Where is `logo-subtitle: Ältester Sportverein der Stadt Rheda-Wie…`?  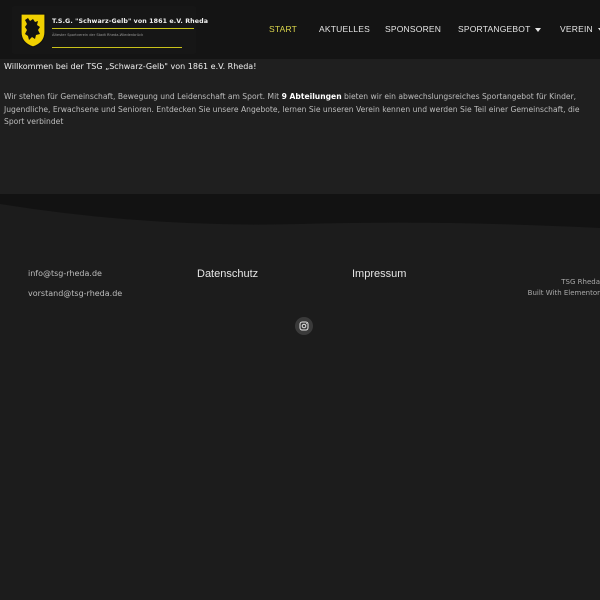
logo-subtitle: Ältester Sportverein der Stadt Rheda-Wie… is located at coordinates (98, 35).